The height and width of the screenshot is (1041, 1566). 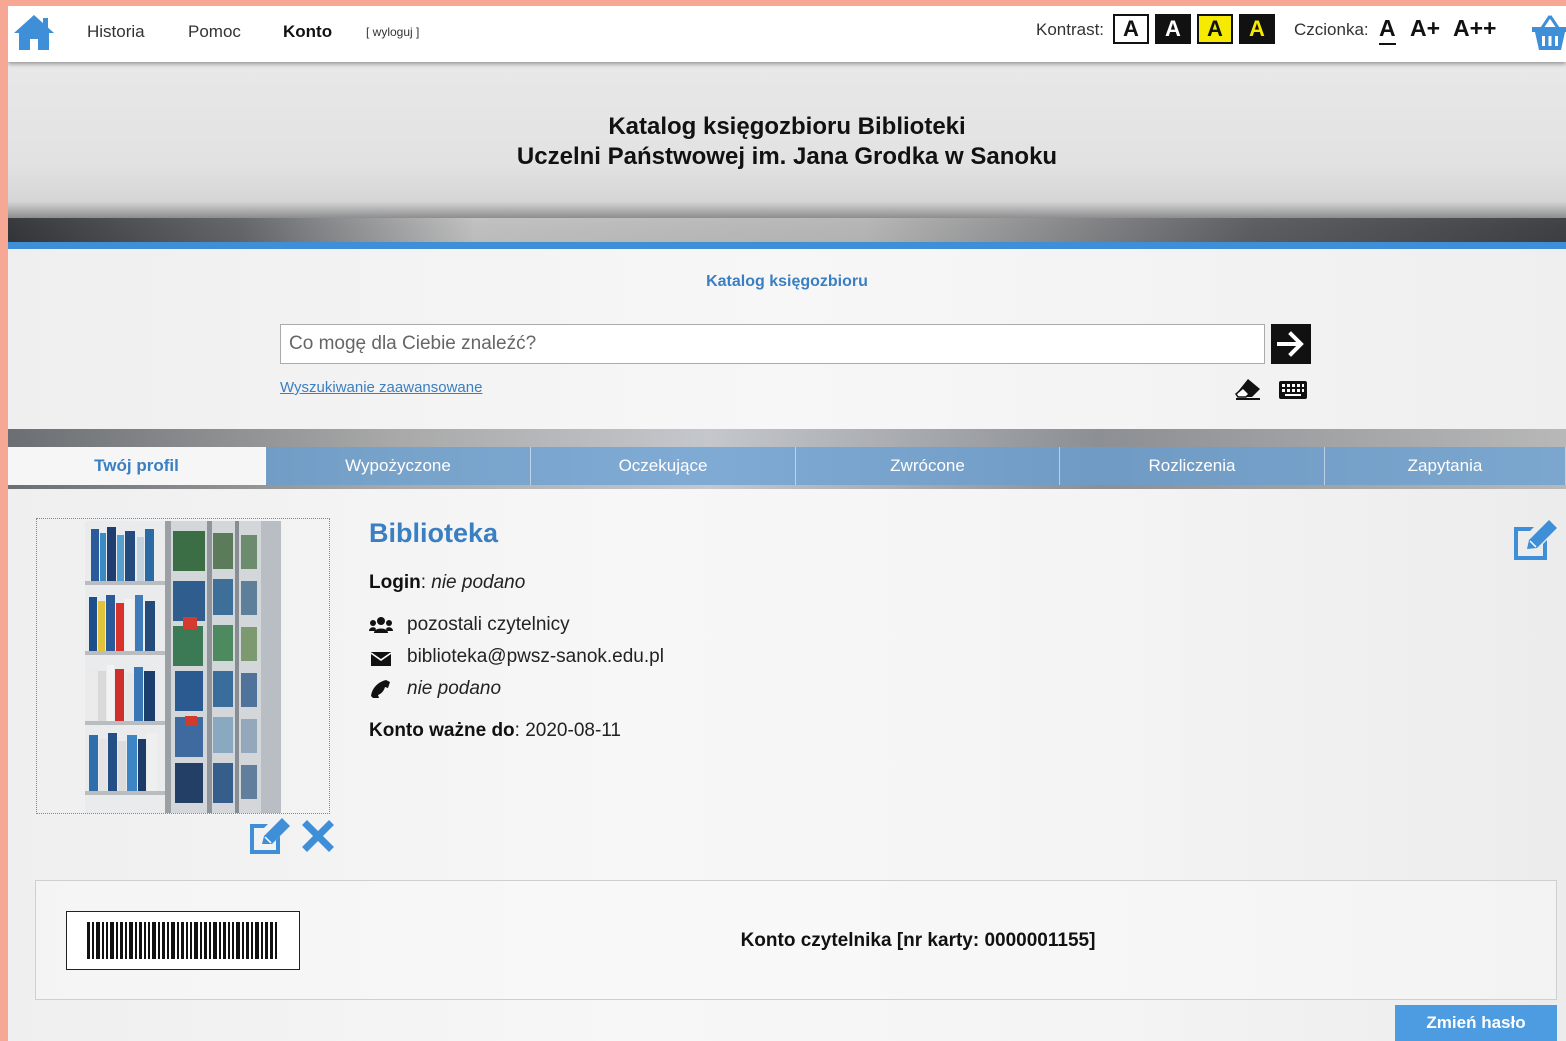 I want to click on profile-photo, so click(x=183, y=667).